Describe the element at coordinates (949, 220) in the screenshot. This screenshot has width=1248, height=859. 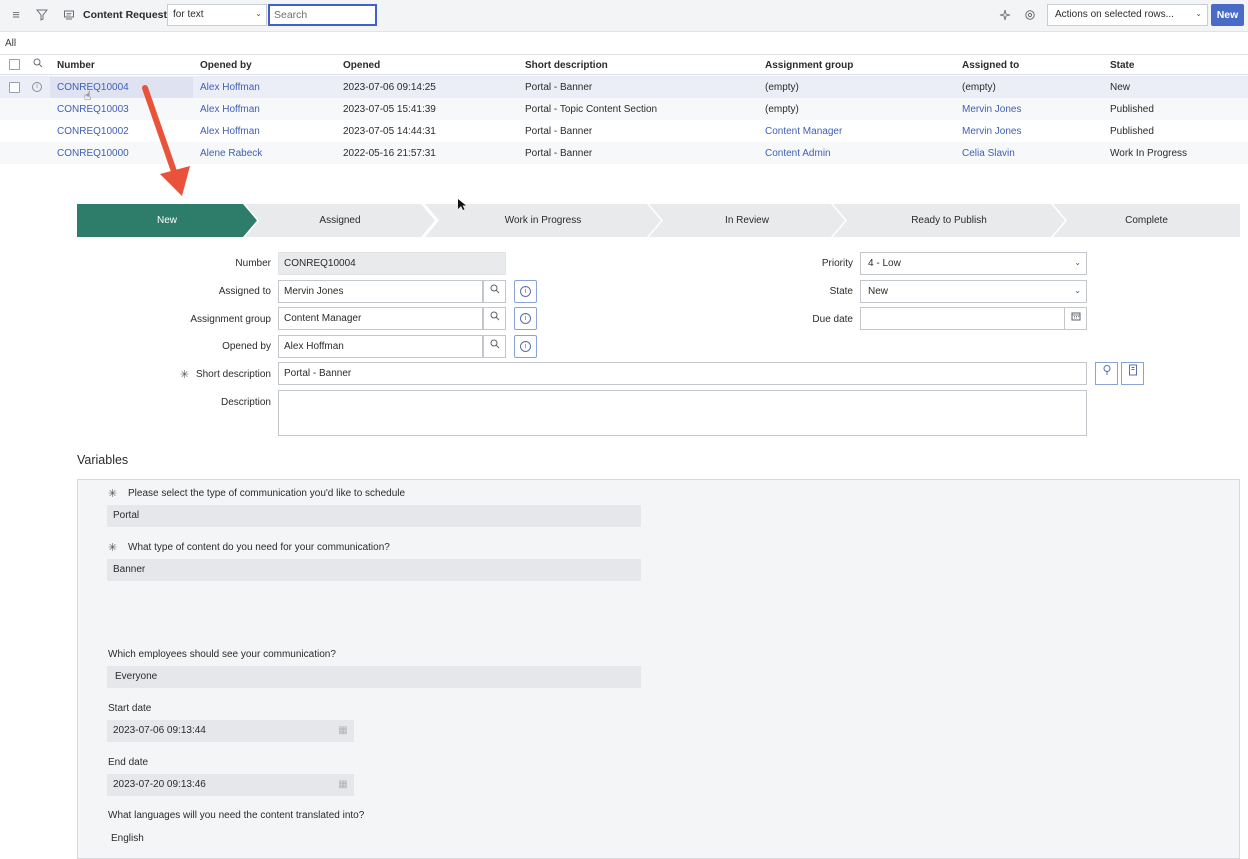
I see `flow-step-ready-to-publish: Ready to Publish` at that location.